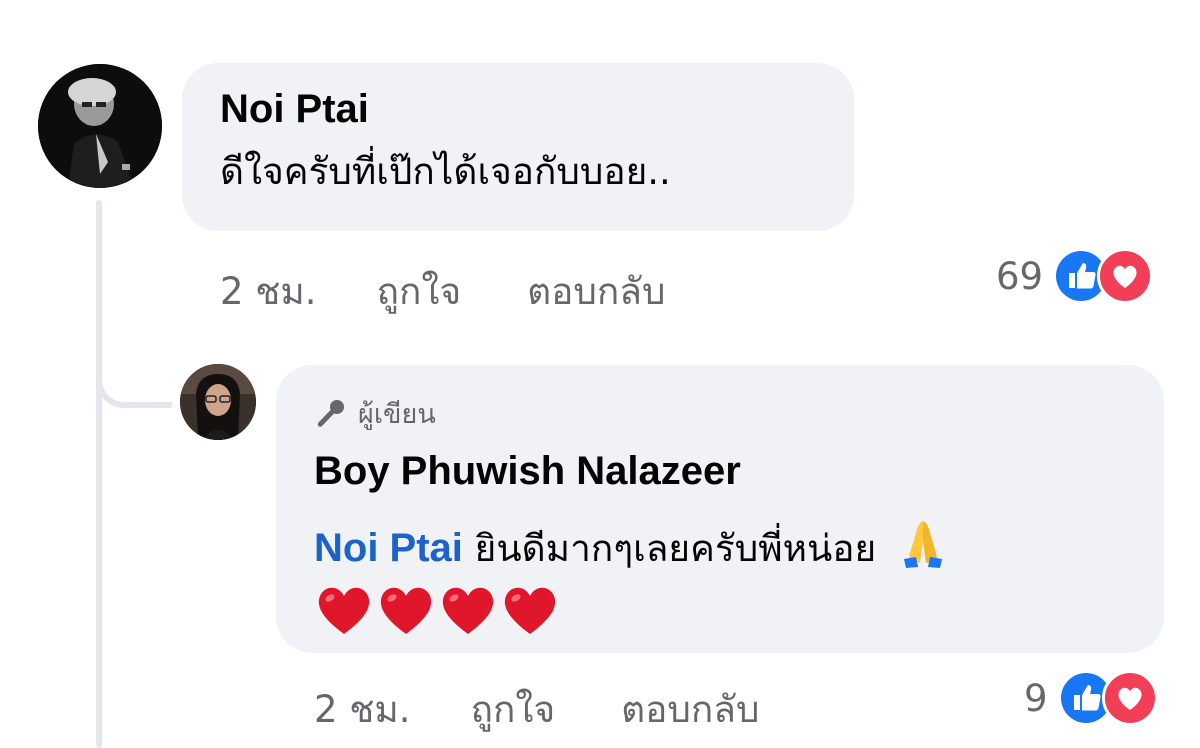 The height and width of the screenshot is (748, 1200). Describe the element at coordinates (134, 369) in the screenshot. I see `reply-connector-curve` at that location.